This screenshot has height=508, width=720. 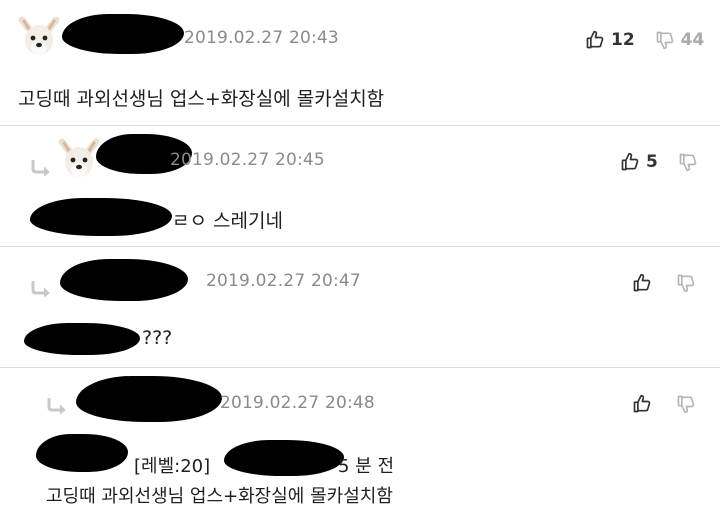 I want to click on upvote-count: 12, so click(x=623, y=40).